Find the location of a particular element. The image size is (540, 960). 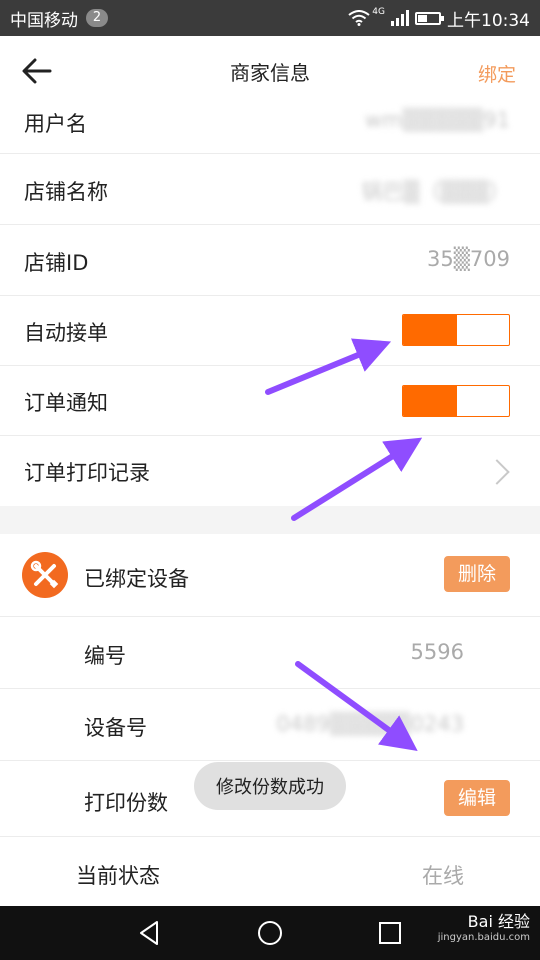

home-circle-icon is located at coordinates (270, 933).